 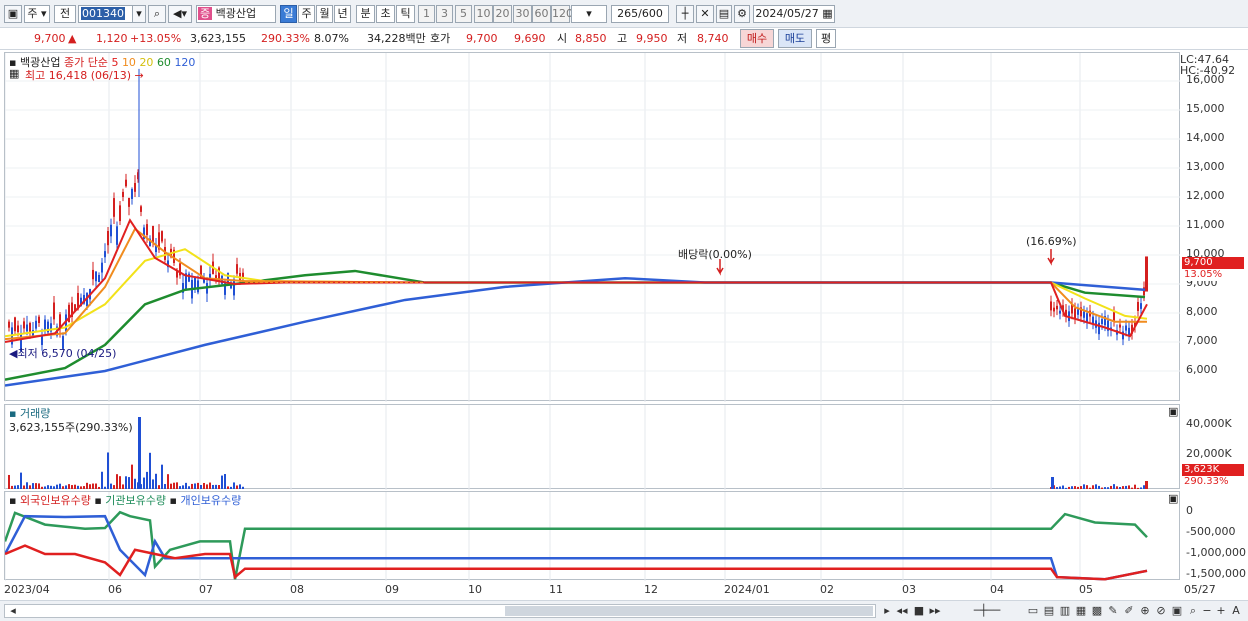 I want to click on pin-icon: ⊕, so click(x=1145, y=611).